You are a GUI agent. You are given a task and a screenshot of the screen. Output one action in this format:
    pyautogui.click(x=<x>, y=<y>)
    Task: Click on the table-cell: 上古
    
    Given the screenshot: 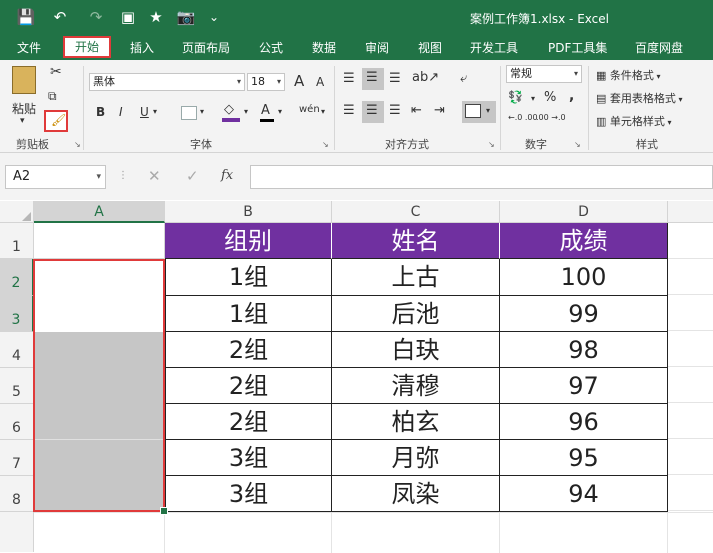 What is the action you would take?
    pyautogui.click(x=416, y=277)
    